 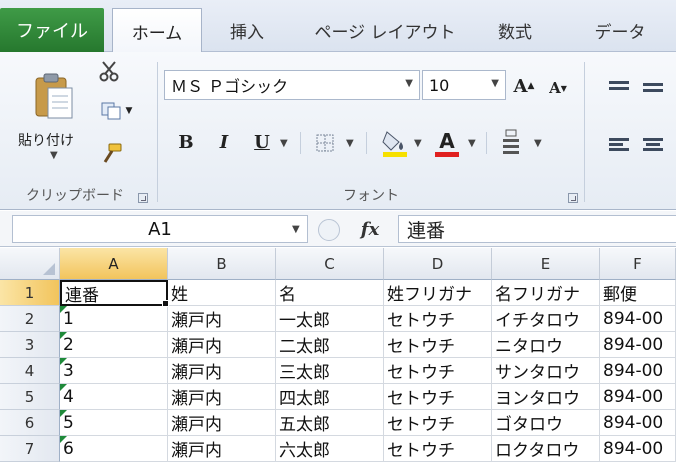 What do you see at coordinates (296, 229) in the screenshot?
I see `name-box-dropdown-icon: ▼` at bounding box center [296, 229].